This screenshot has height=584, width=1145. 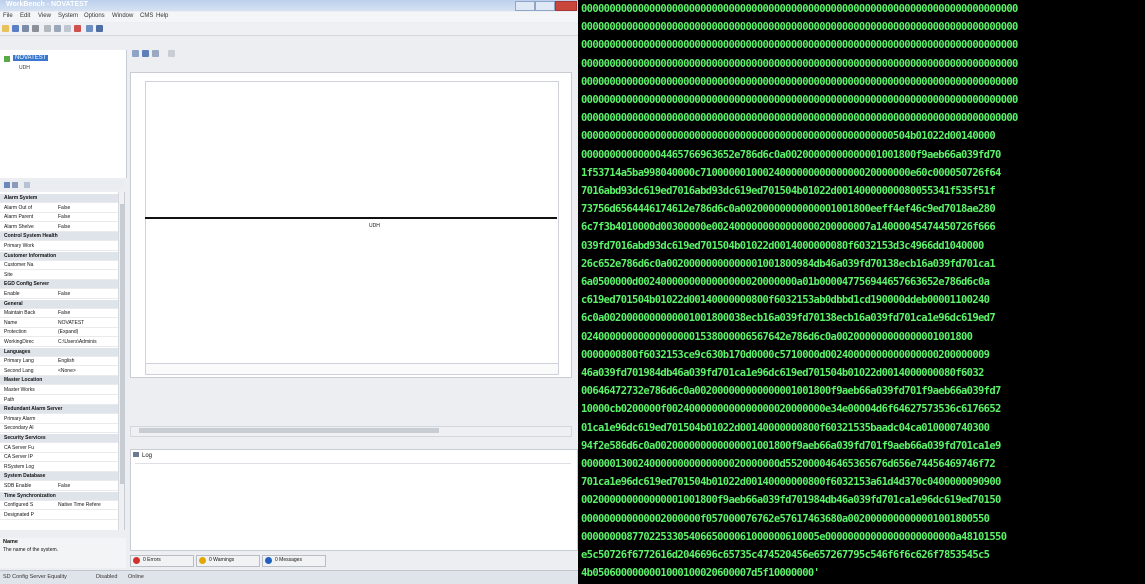 What do you see at coordinates (67, 28) in the screenshot?
I see `paste-icon` at bounding box center [67, 28].